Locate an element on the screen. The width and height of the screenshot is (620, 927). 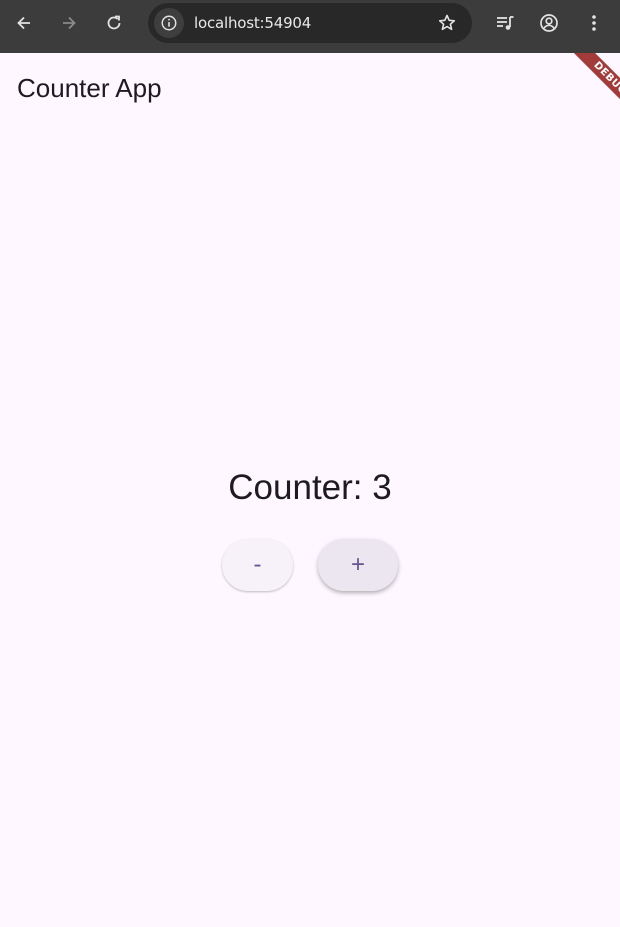
kebab-menu-icon is located at coordinates (594, 23).